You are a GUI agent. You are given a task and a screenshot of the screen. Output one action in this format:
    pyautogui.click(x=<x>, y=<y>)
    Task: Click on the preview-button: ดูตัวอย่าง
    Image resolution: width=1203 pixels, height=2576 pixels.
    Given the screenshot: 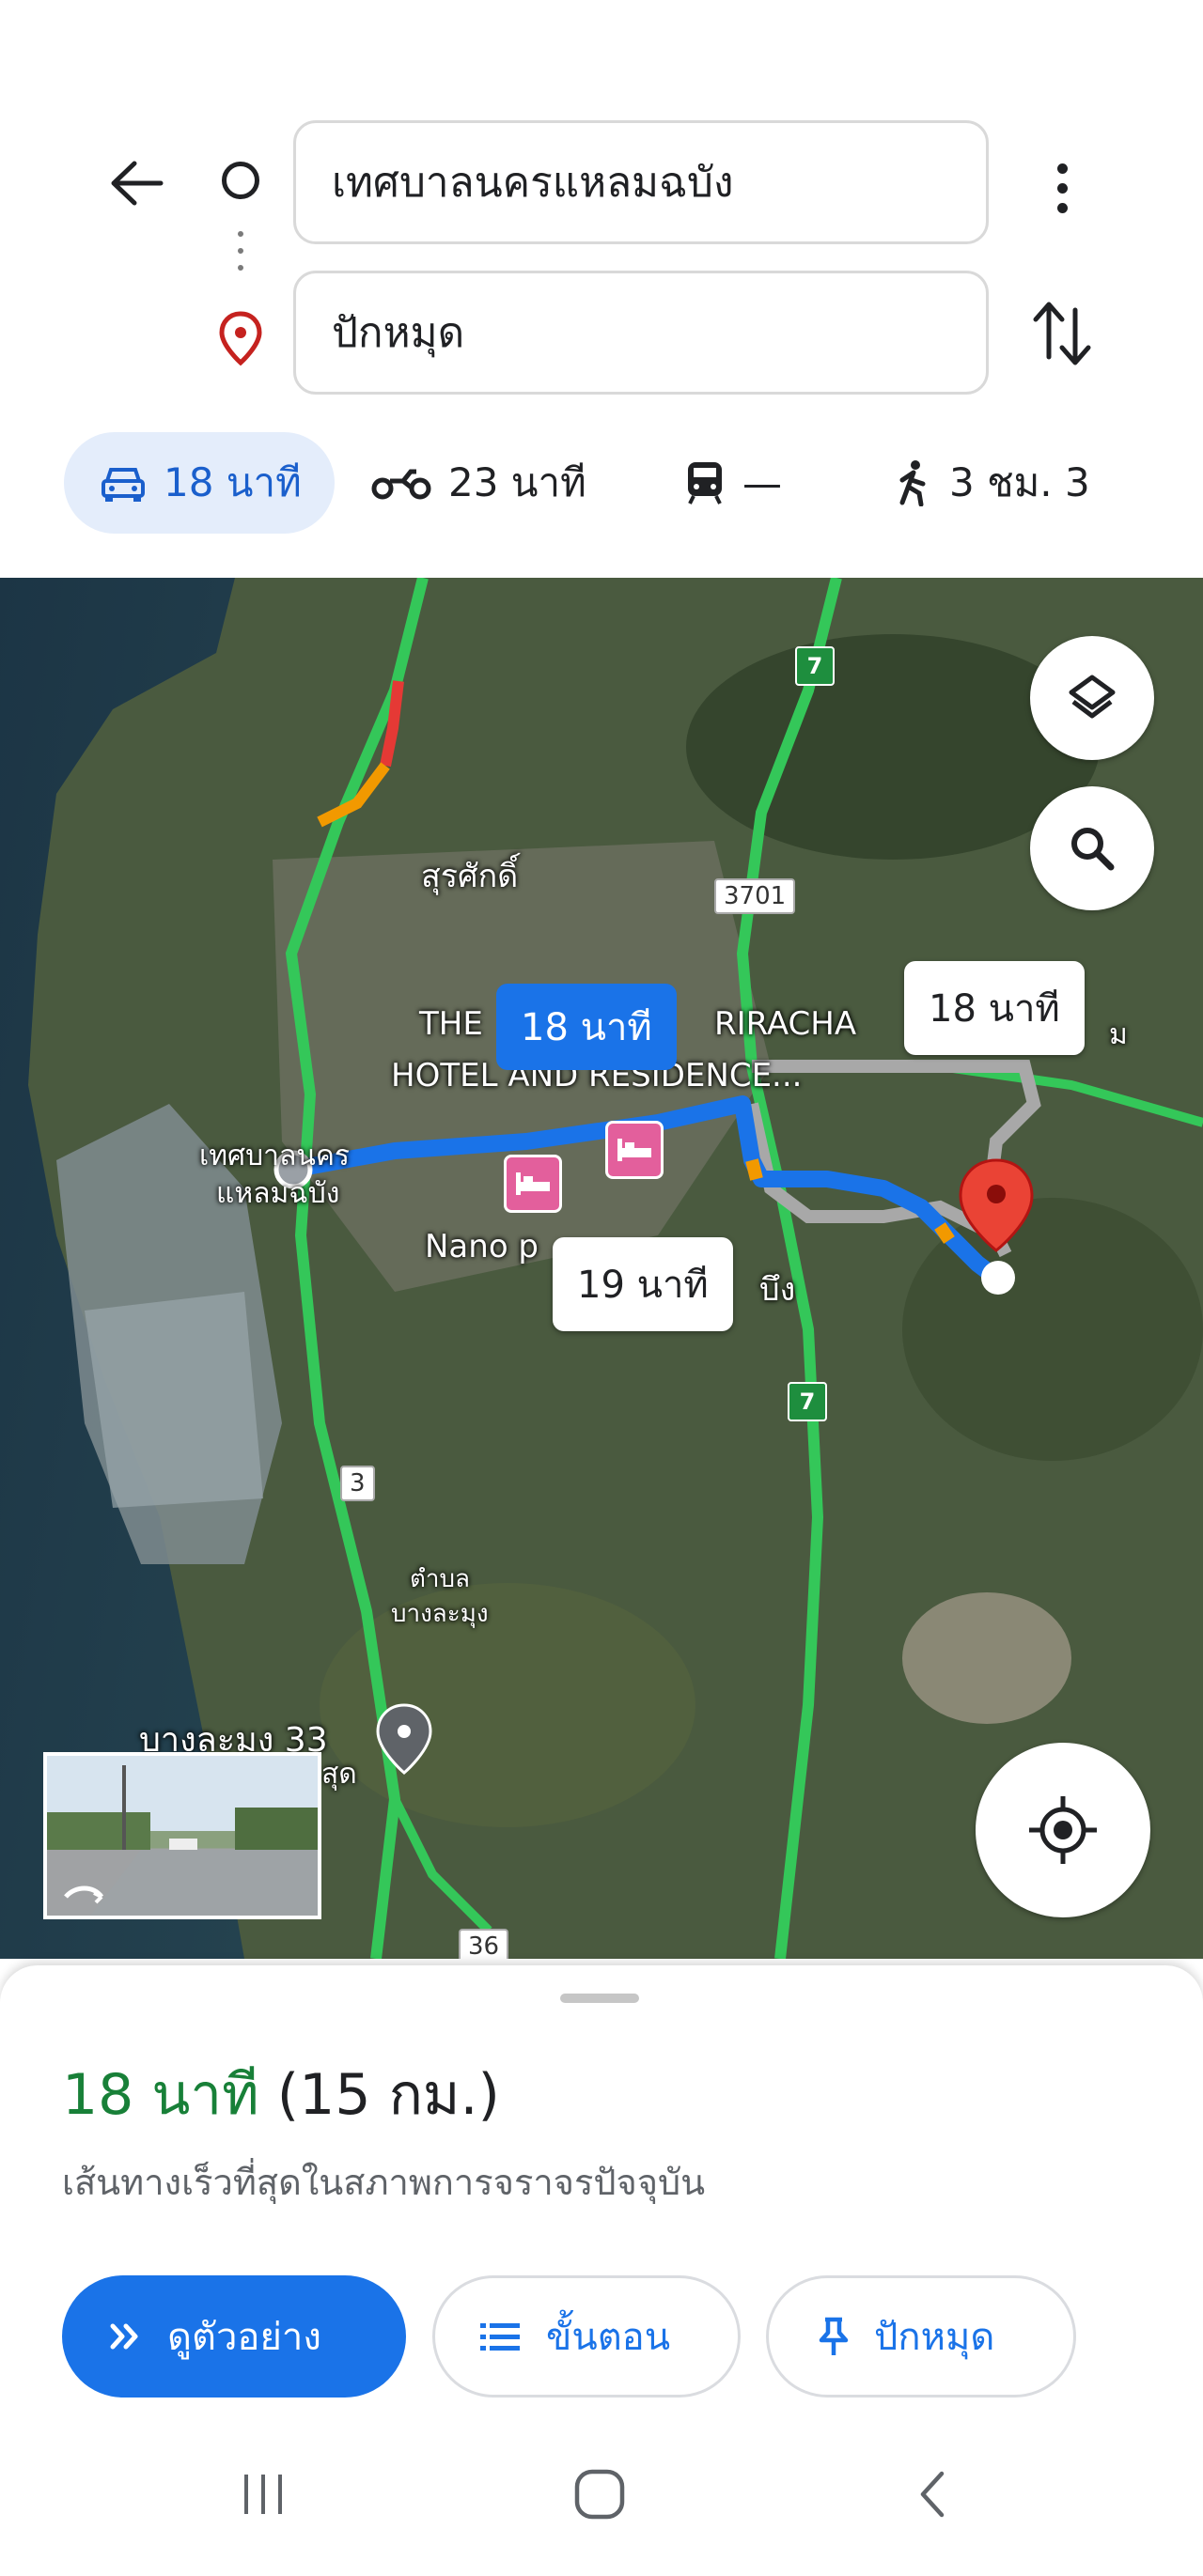 What is the action you would take?
    pyautogui.click(x=234, y=2336)
    